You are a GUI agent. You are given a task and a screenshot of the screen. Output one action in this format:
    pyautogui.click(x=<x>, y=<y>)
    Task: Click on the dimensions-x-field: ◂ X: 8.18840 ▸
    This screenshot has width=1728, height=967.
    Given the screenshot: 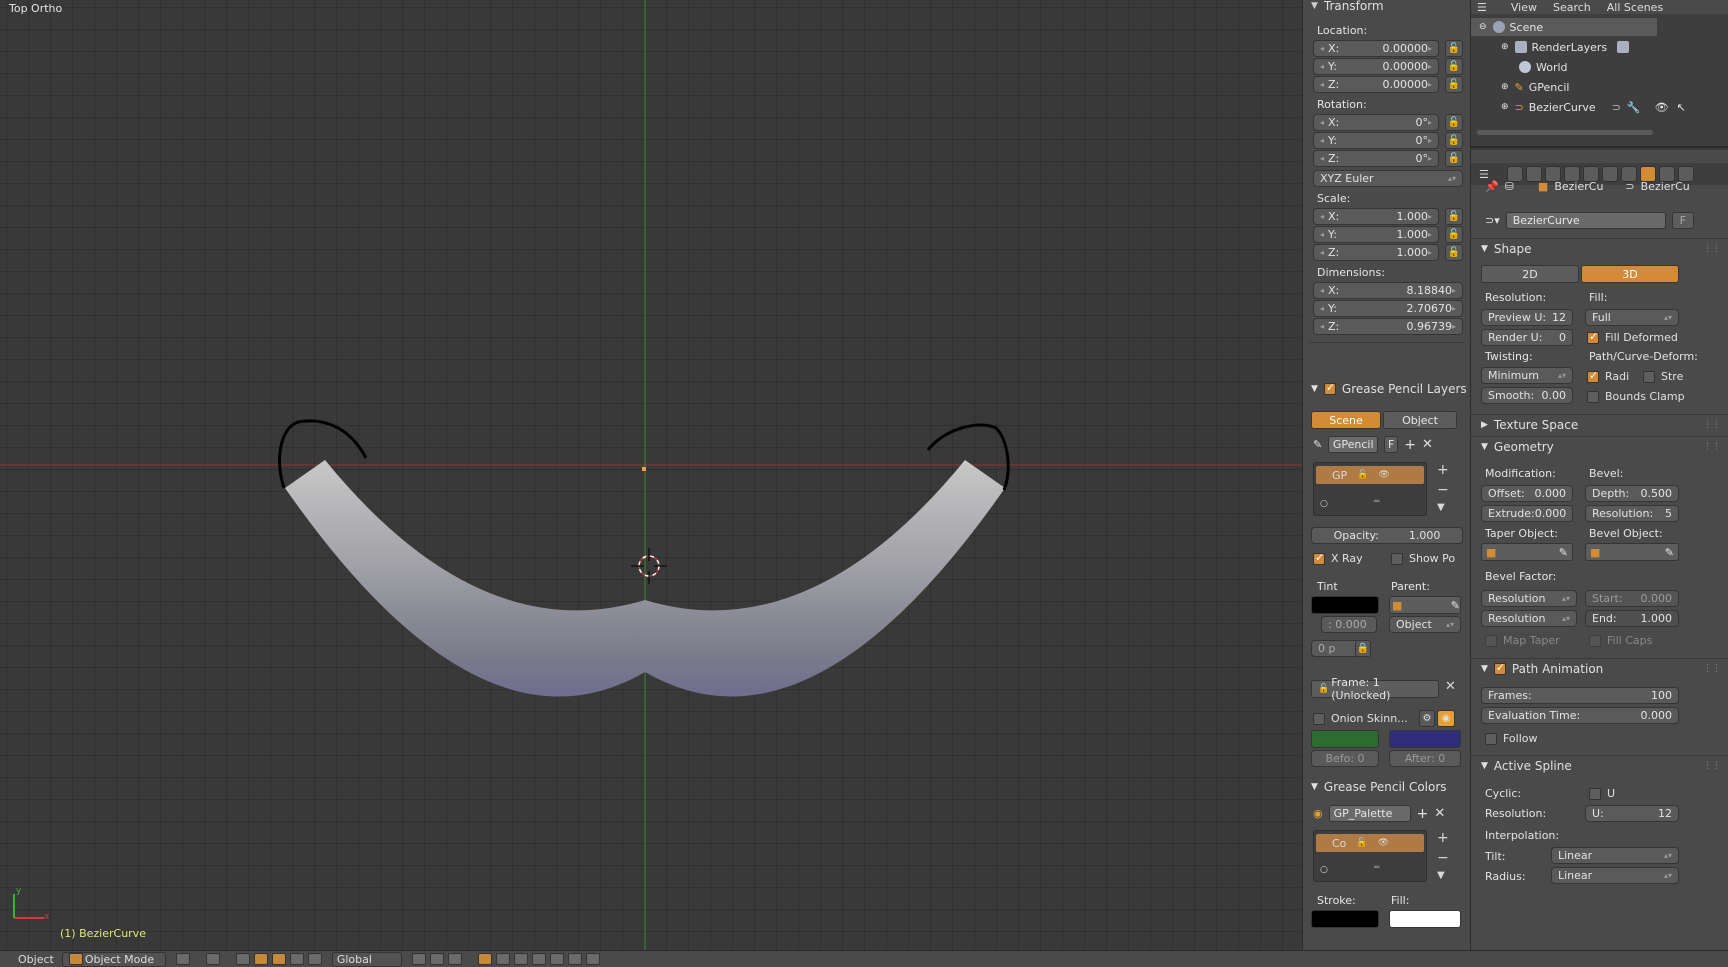 What is the action you would take?
    pyautogui.click(x=1388, y=290)
    